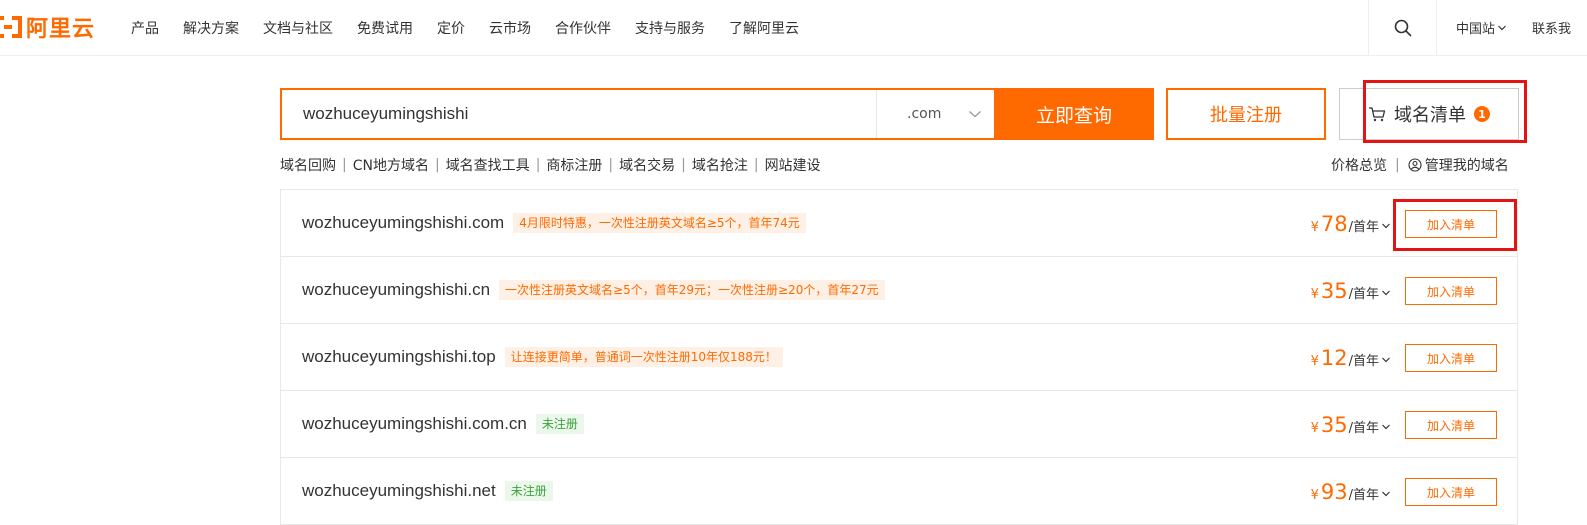 The height and width of the screenshot is (525, 1587). What do you see at coordinates (1476, 29) in the screenshot?
I see `region-label: 中国站` at bounding box center [1476, 29].